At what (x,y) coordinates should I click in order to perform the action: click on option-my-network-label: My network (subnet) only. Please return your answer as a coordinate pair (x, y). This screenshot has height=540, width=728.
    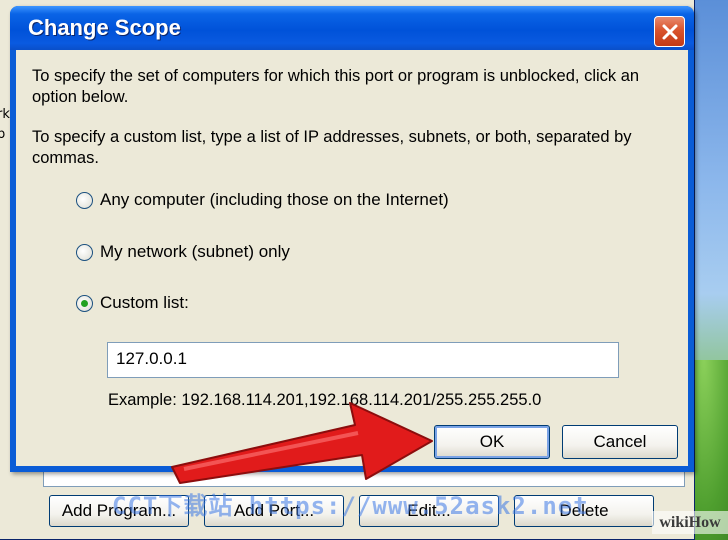
    Looking at the image, I should click on (195, 251).